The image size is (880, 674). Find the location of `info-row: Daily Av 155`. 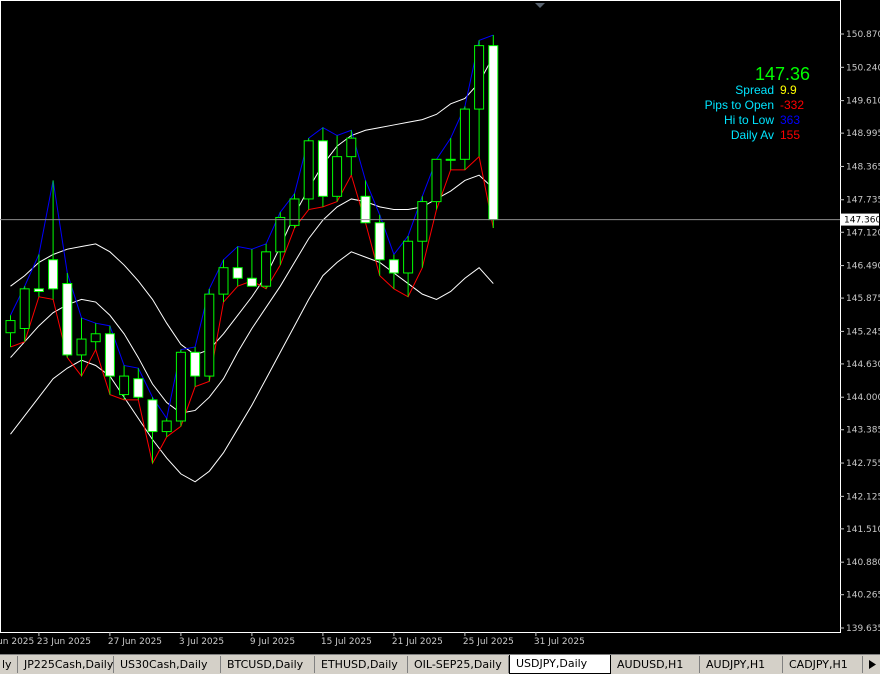

info-row: Daily Av 155 is located at coordinates (770, 135).